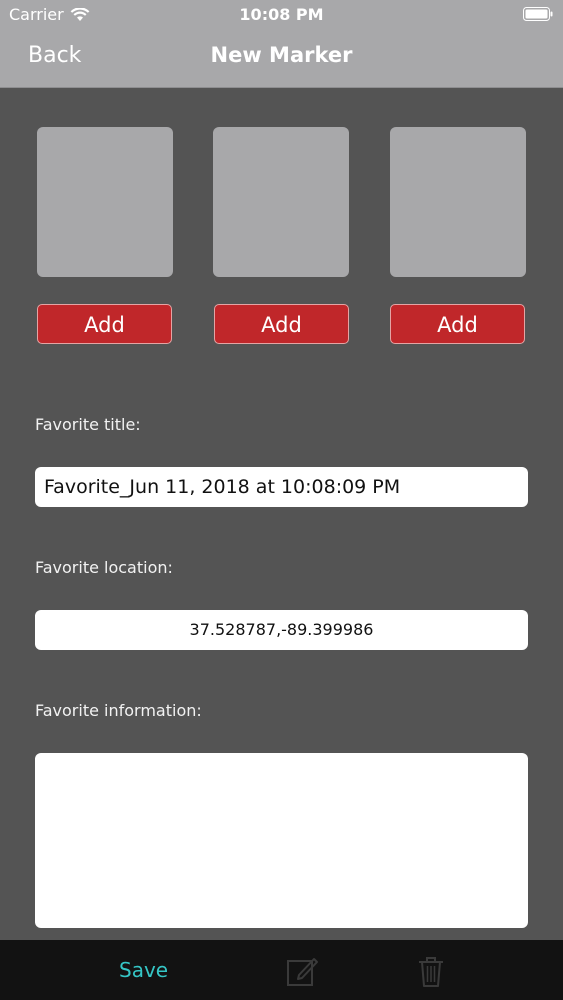 The image size is (563, 1000). I want to click on add-photo-button-3: Add, so click(457, 324).